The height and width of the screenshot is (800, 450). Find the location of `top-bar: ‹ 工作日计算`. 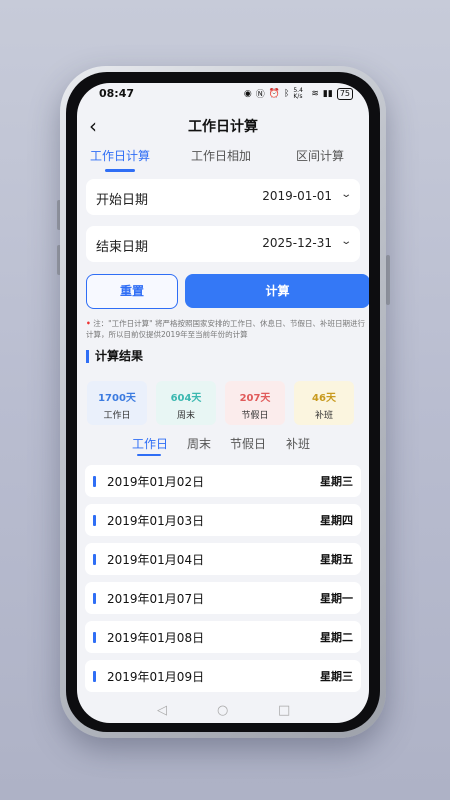

top-bar: ‹ 工作日计算 is located at coordinates (223, 127).